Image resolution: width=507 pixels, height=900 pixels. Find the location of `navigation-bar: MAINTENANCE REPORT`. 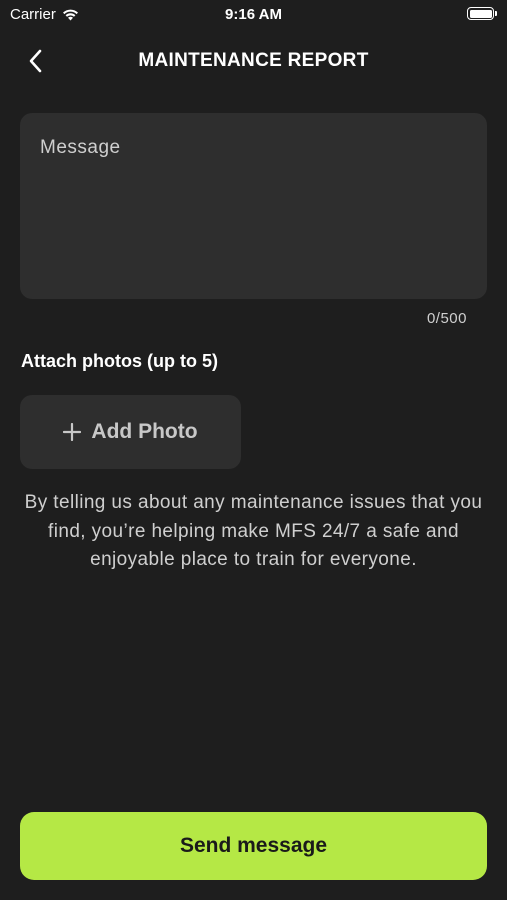

navigation-bar: MAINTENANCE REPORT is located at coordinates (253, 61).